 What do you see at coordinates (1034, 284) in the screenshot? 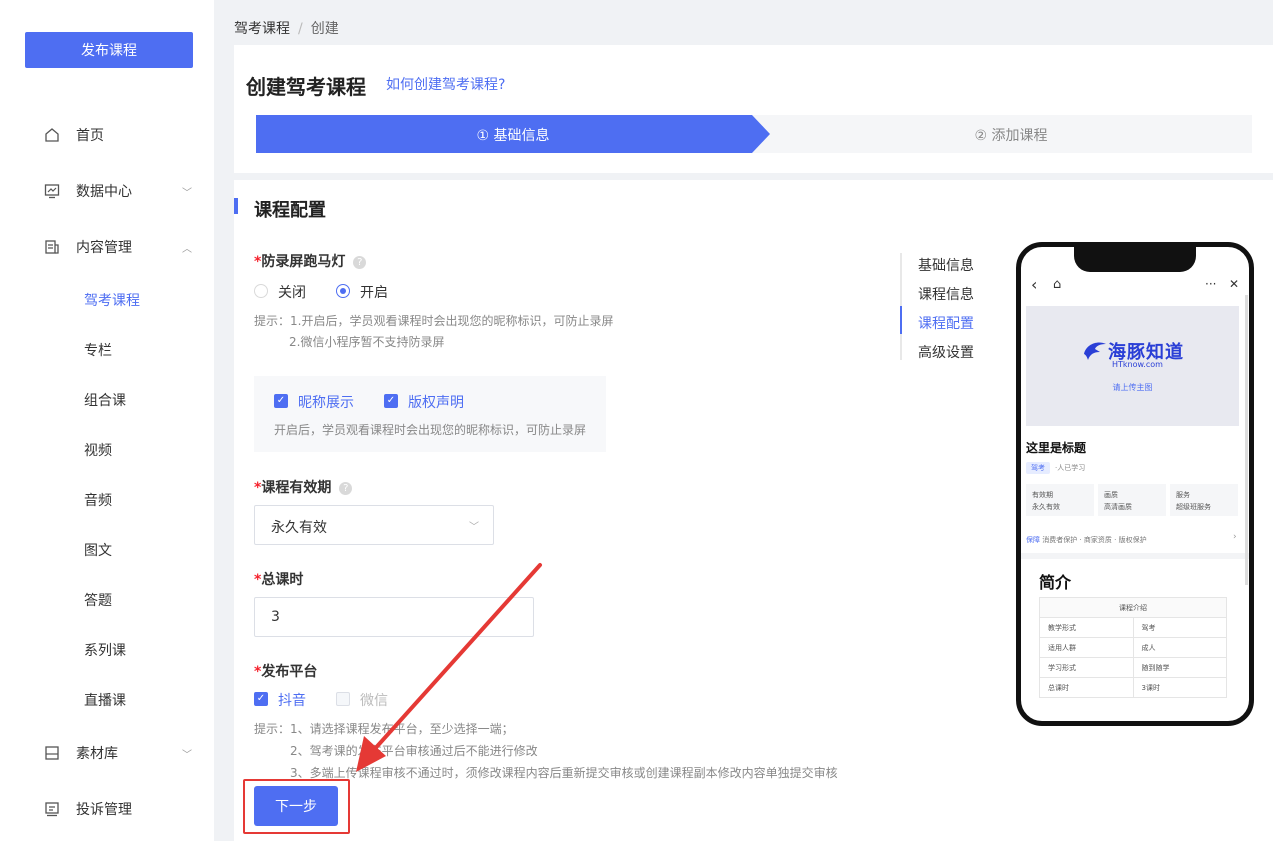
I see `back-icon: ‹` at bounding box center [1034, 284].